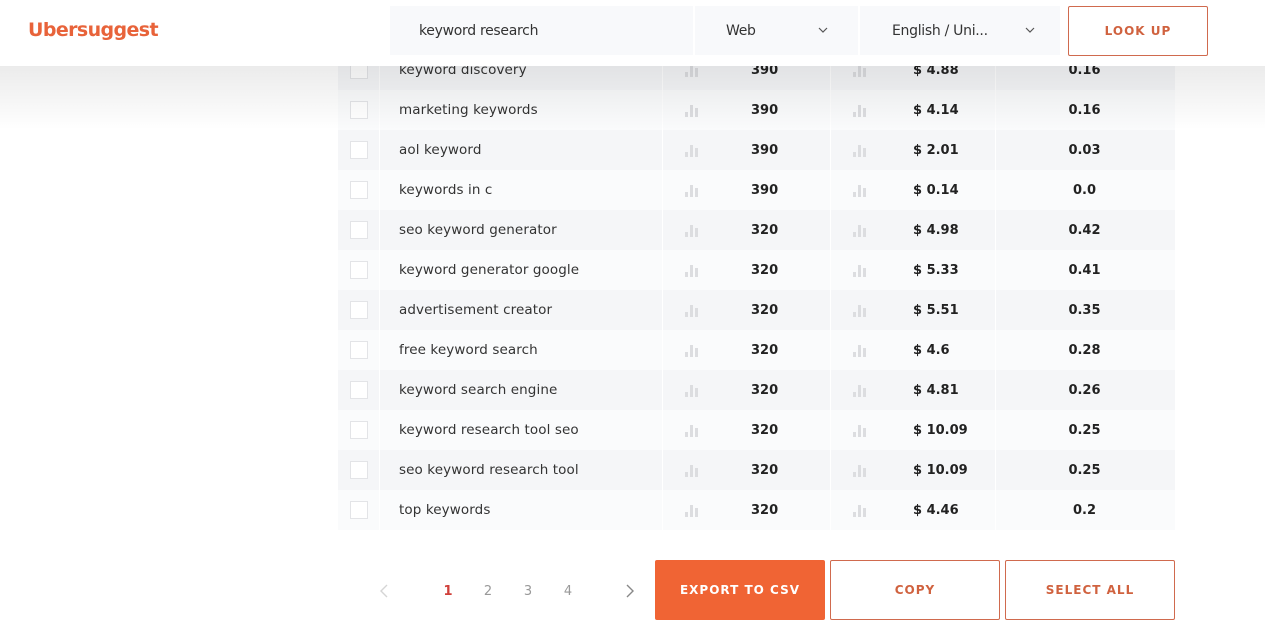 The image size is (1265, 644). I want to click on export-to-csv-button: EXPORT TO CSV, so click(740, 590).